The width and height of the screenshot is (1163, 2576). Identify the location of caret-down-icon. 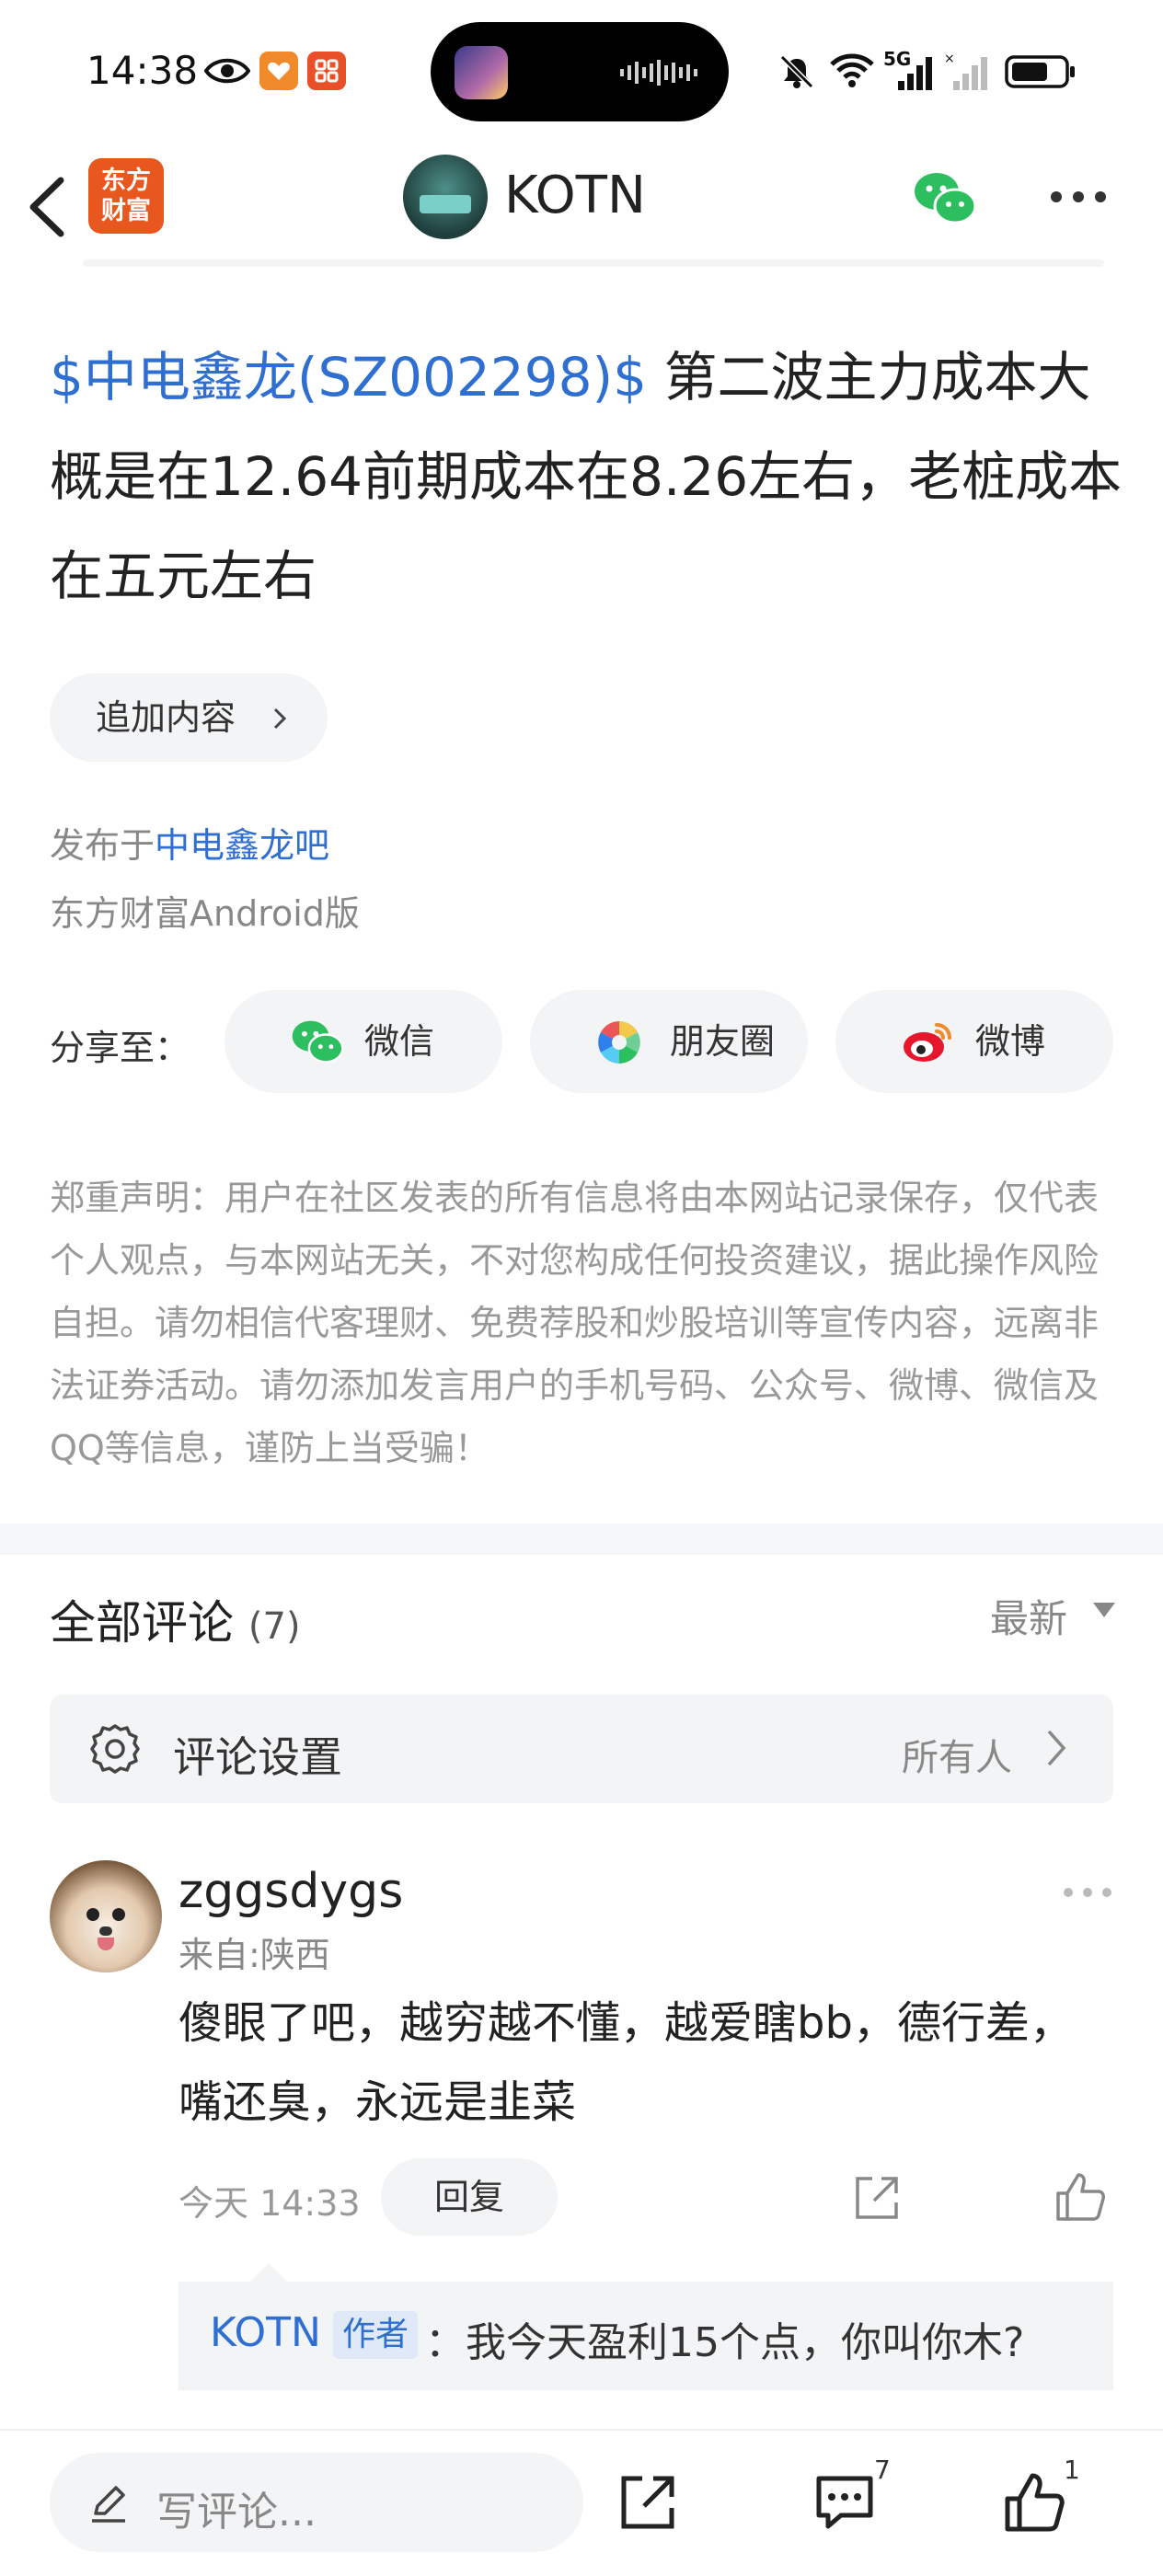
(1104, 1610).